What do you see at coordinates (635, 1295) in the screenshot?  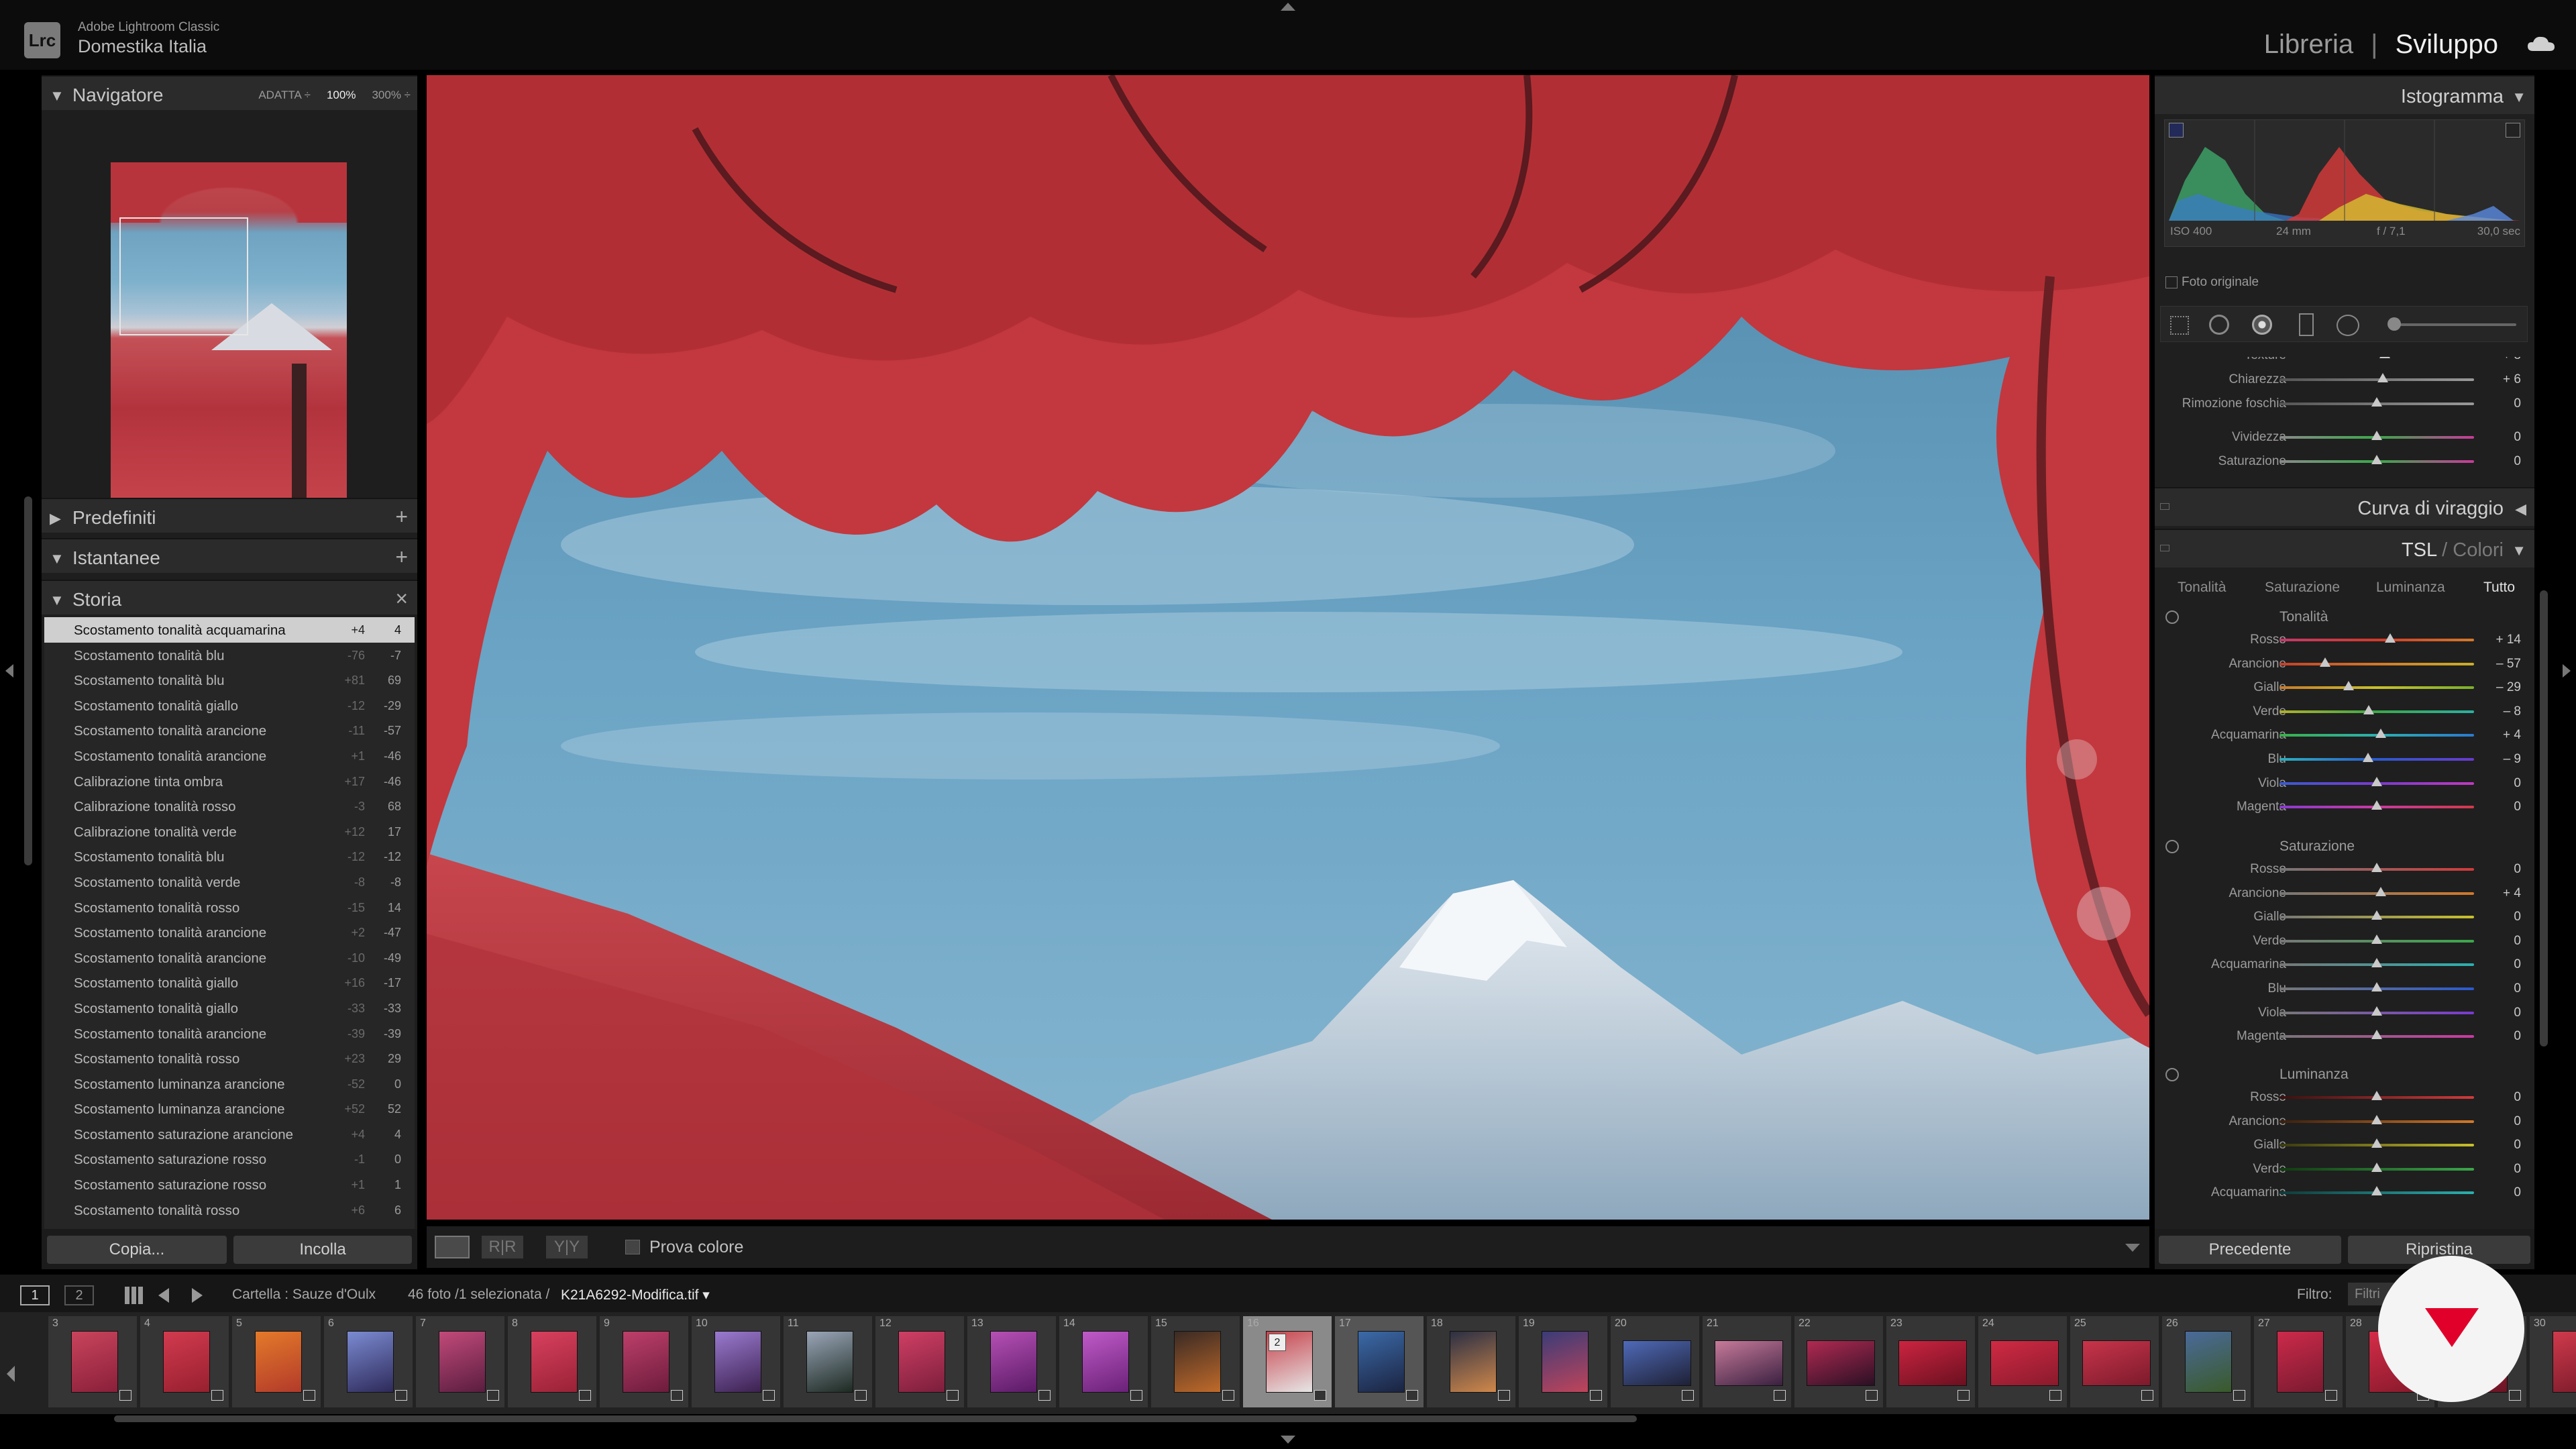 I see `current-filename: K21A6292-Modifica.tif ▾` at bounding box center [635, 1295].